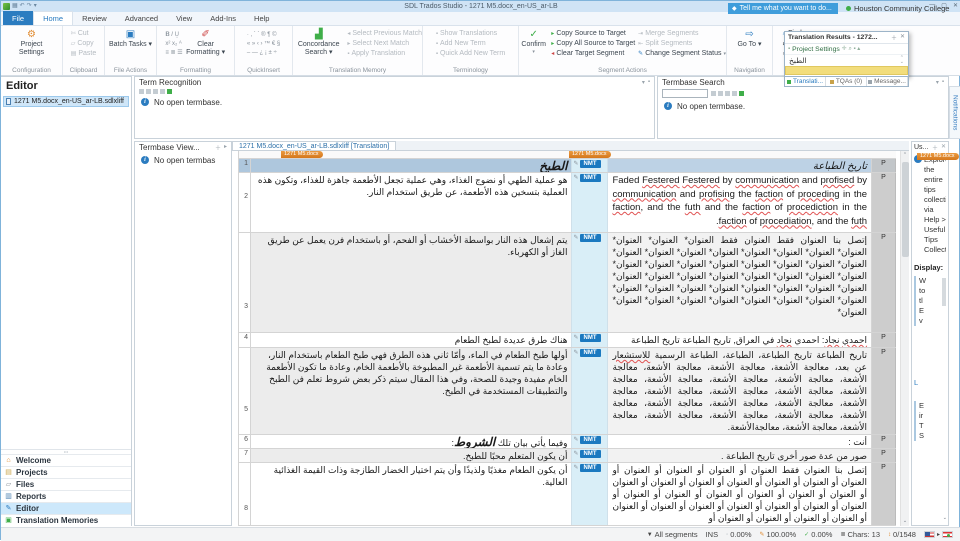  What do you see at coordinates (954, 112) in the screenshot?
I see `notifications-side-tab: Notifications` at bounding box center [954, 112].